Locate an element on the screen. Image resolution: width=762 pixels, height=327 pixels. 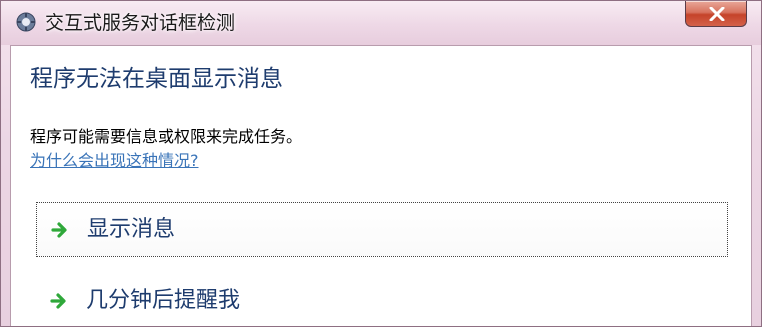
dialog-body-text: 程序可能需要信息或权限来完成任务。 is located at coordinates (166, 136).